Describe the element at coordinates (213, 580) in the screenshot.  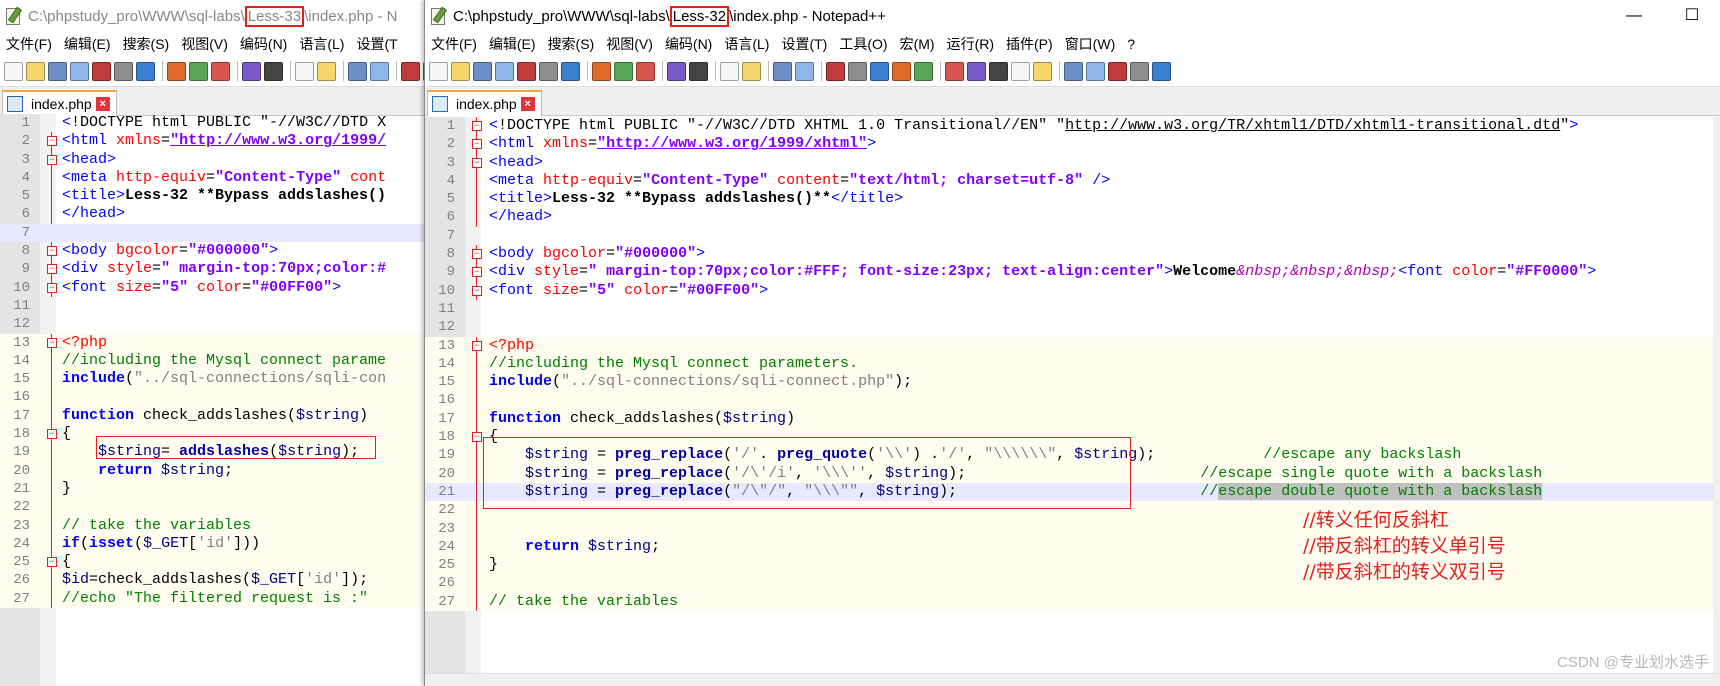
I see `code-line: 26 $id=check_addslashes($_GET['id']);` at that location.